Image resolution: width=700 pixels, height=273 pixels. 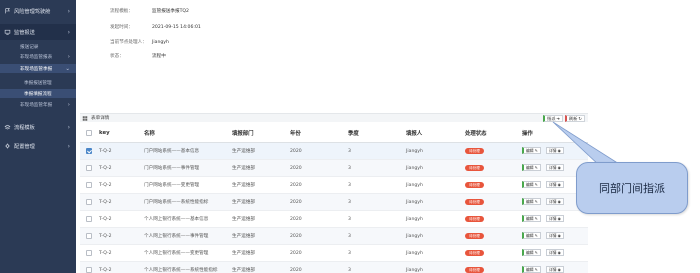 What do you see at coordinates (104, 133) in the screenshot?
I see `column-header-key: key` at bounding box center [104, 133].